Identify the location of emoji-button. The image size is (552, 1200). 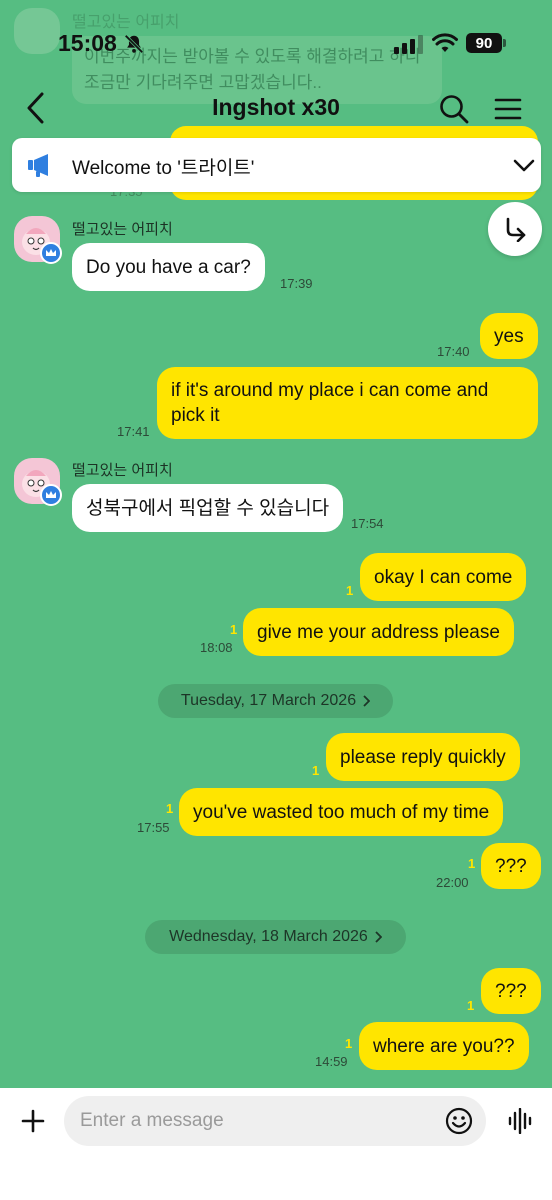
(459, 1121).